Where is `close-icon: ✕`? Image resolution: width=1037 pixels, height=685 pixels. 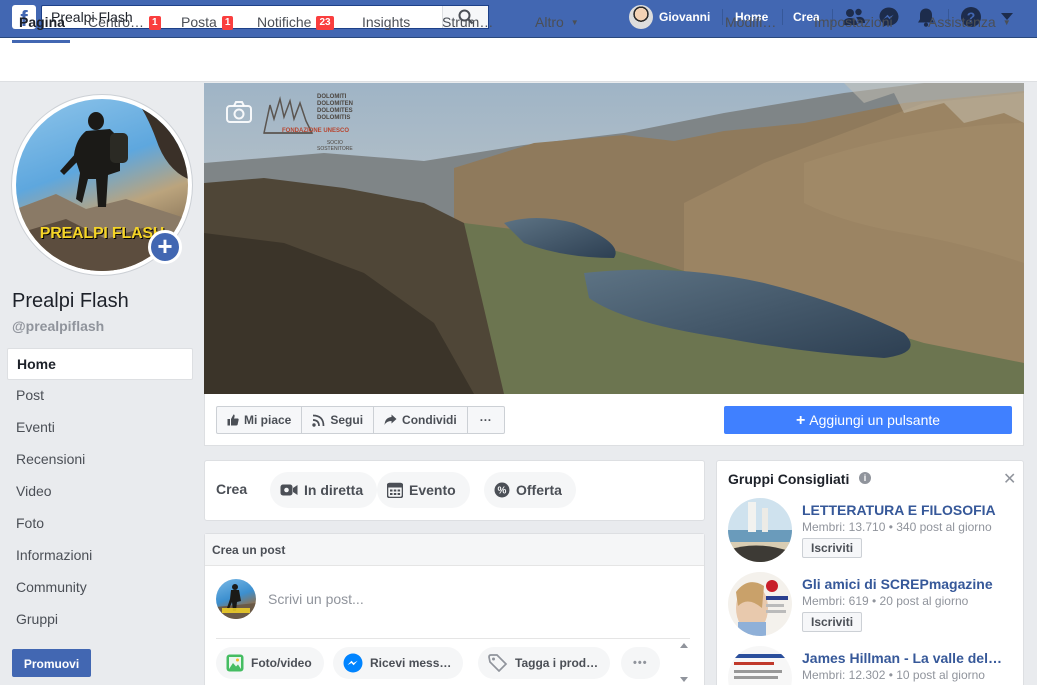
close-icon: ✕ is located at coordinates (1009, 479).